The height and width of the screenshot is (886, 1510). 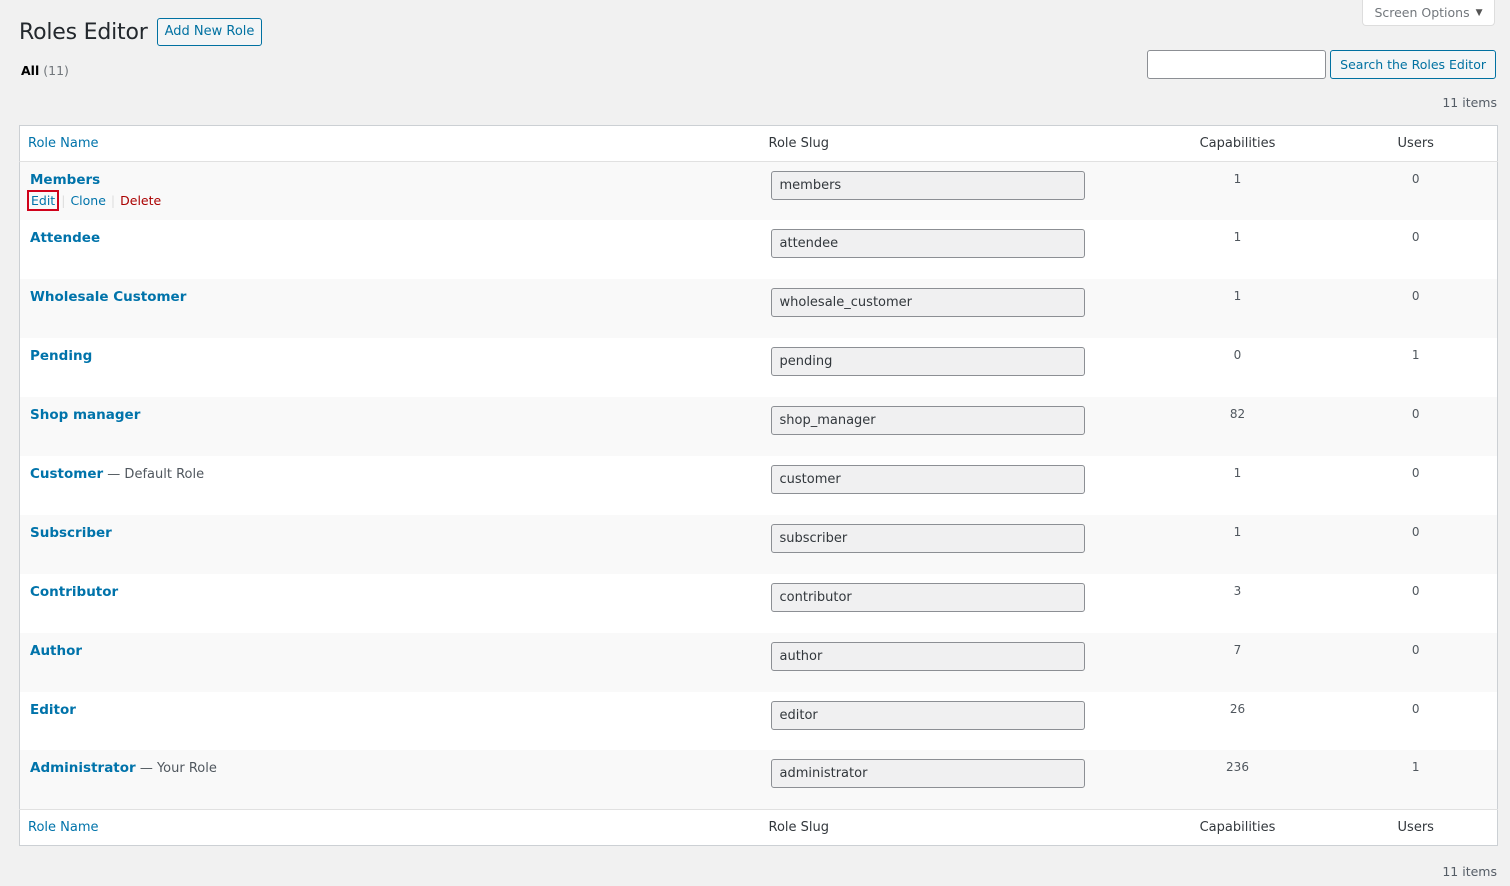 I want to click on search-button: Search the Roles Editor, so click(x=1413, y=64).